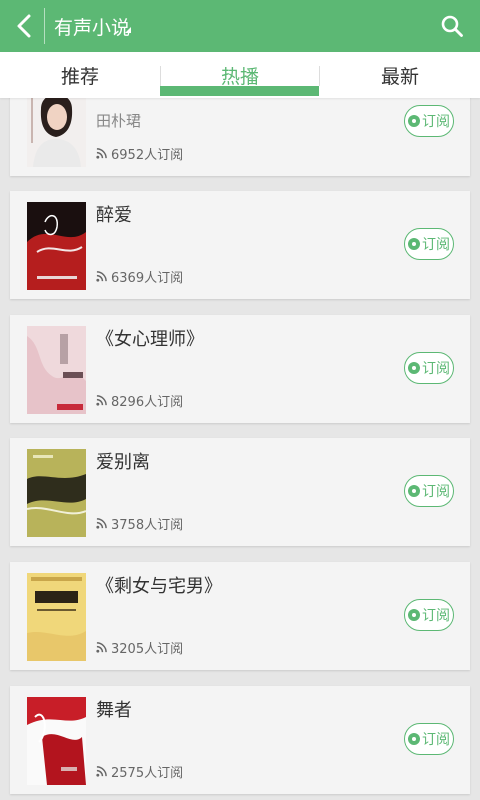 This screenshot has height=800, width=480. What do you see at coordinates (139, 771) in the screenshot?
I see `subscriber-count: 2575人订阅` at bounding box center [139, 771].